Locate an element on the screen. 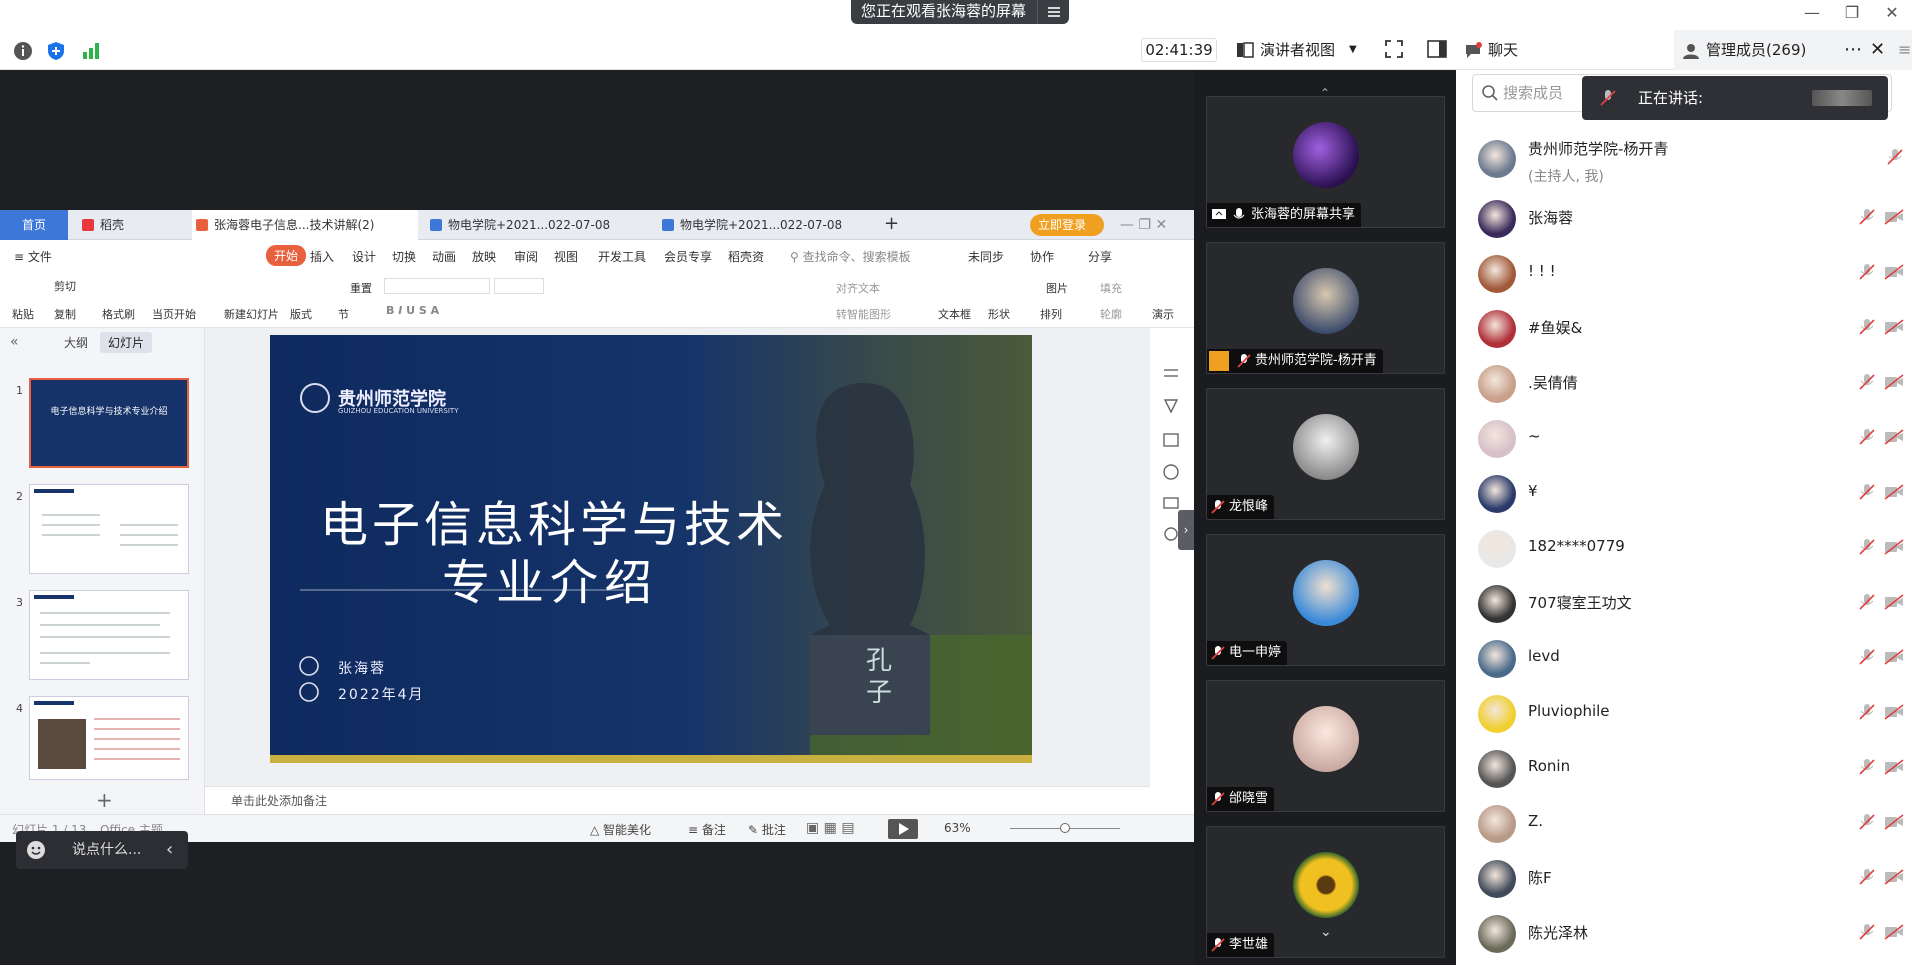 Image resolution: width=1912 pixels, height=977 pixels. member-row: ! ! ! is located at coordinates (1684, 272).